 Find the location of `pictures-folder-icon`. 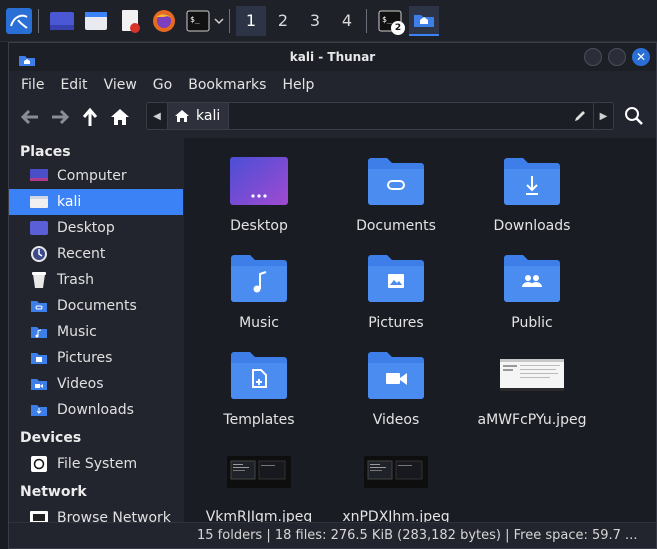

pictures-folder-icon is located at coordinates (39, 358).